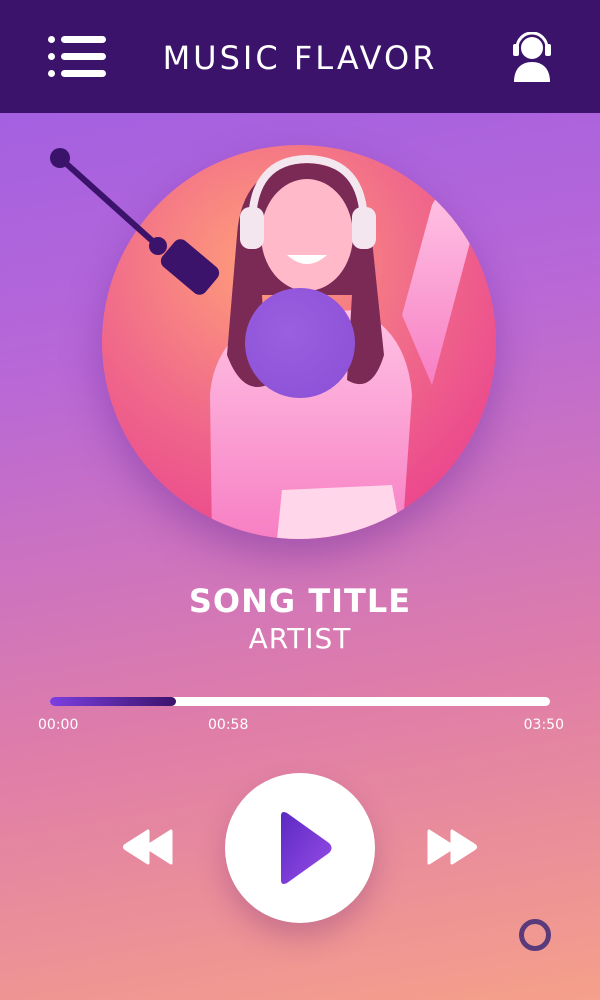  What do you see at coordinates (300, 601) in the screenshot?
I see `song-title: SONG TITLE` at bounding box center [300, 601].